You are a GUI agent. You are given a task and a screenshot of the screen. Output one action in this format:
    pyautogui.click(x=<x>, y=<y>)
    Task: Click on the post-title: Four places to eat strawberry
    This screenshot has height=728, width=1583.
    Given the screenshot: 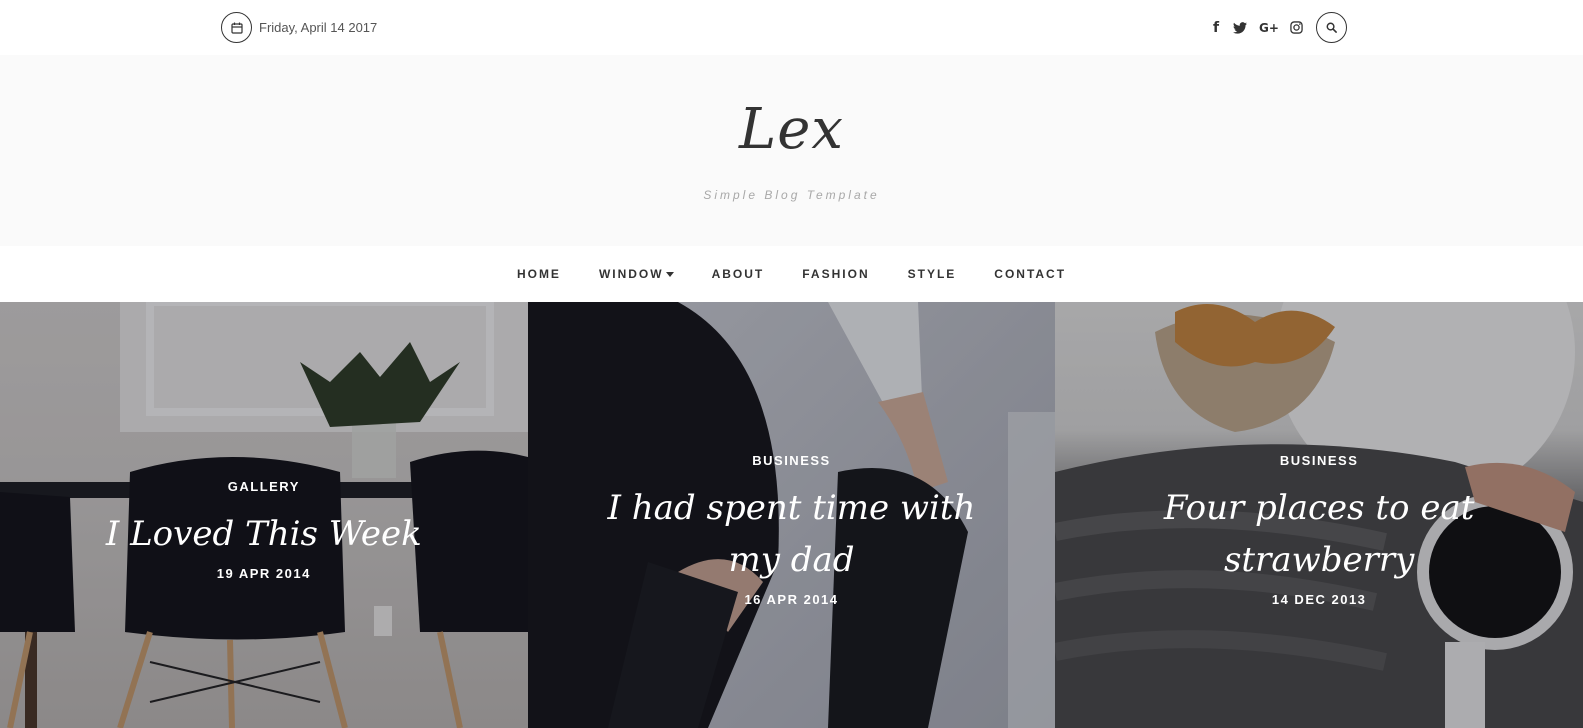 What is the action you would take?
    pyautogui.click(x=1319, y=534)
    